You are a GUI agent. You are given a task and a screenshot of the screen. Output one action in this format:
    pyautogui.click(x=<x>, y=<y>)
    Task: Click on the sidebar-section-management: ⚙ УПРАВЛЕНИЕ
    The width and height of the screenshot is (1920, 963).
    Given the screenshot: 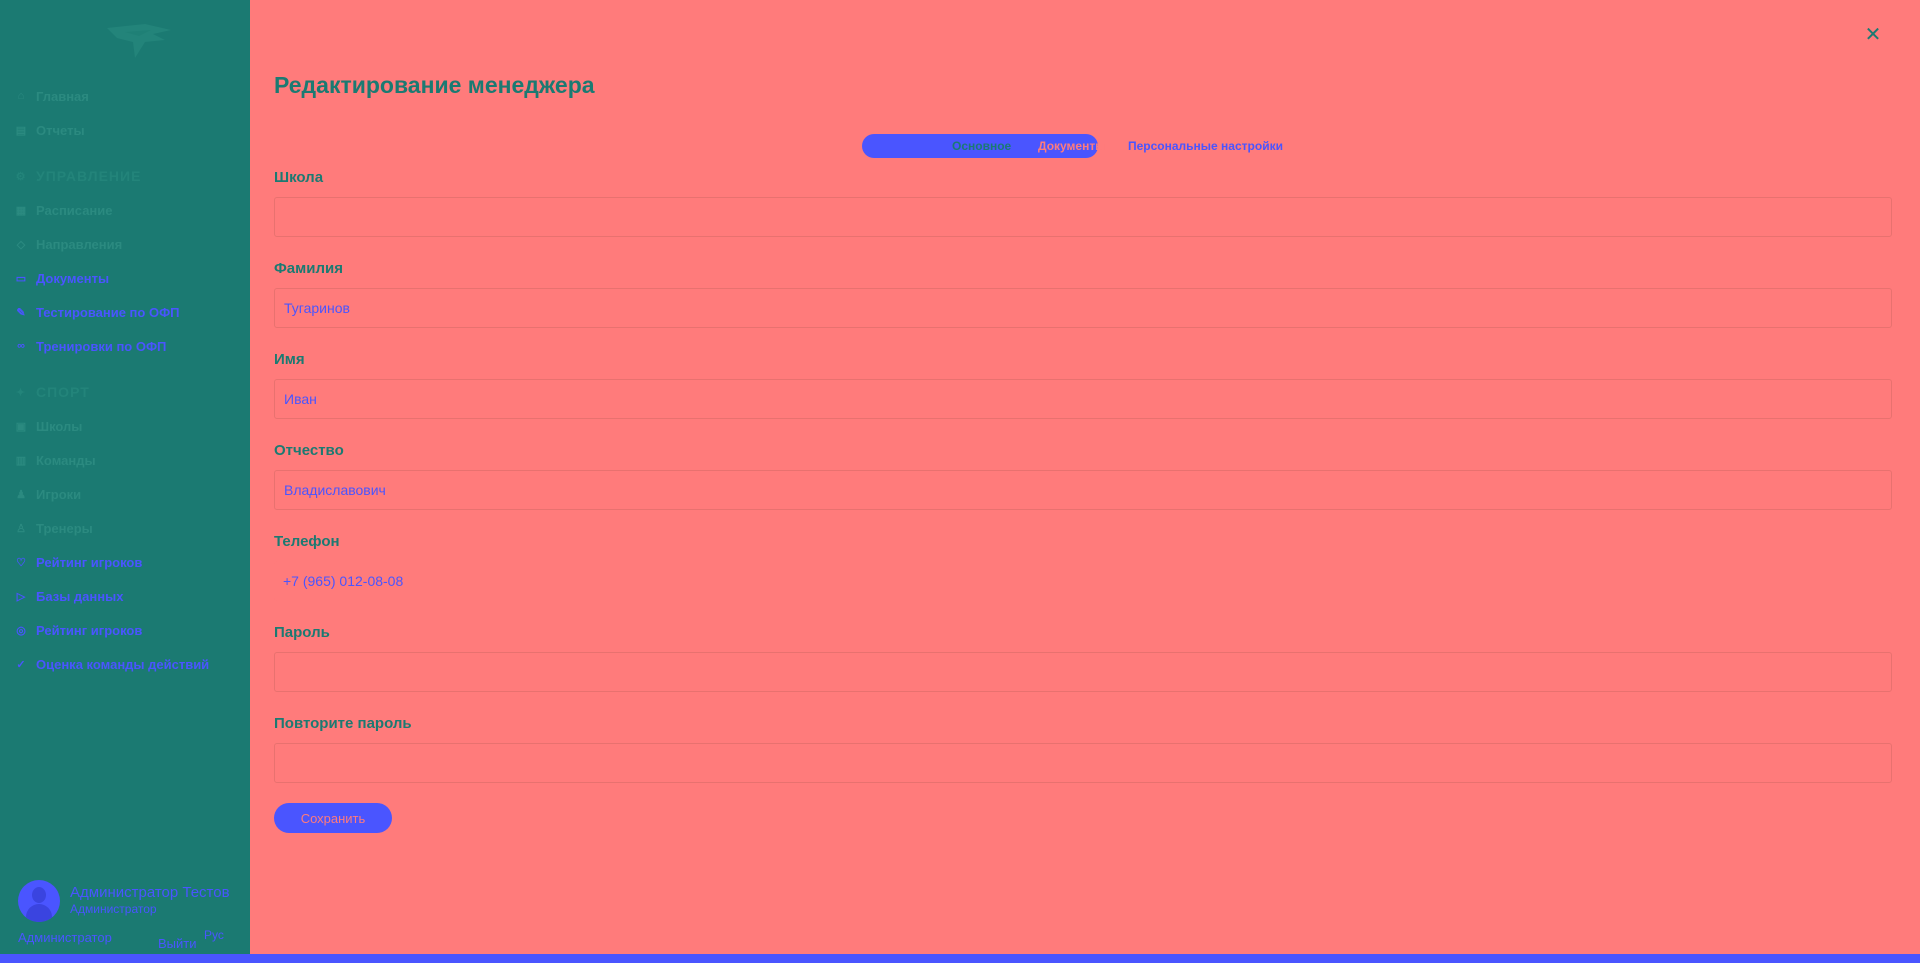 What is the action you would take?
    pyautogui.click(x=77, y=176)
    